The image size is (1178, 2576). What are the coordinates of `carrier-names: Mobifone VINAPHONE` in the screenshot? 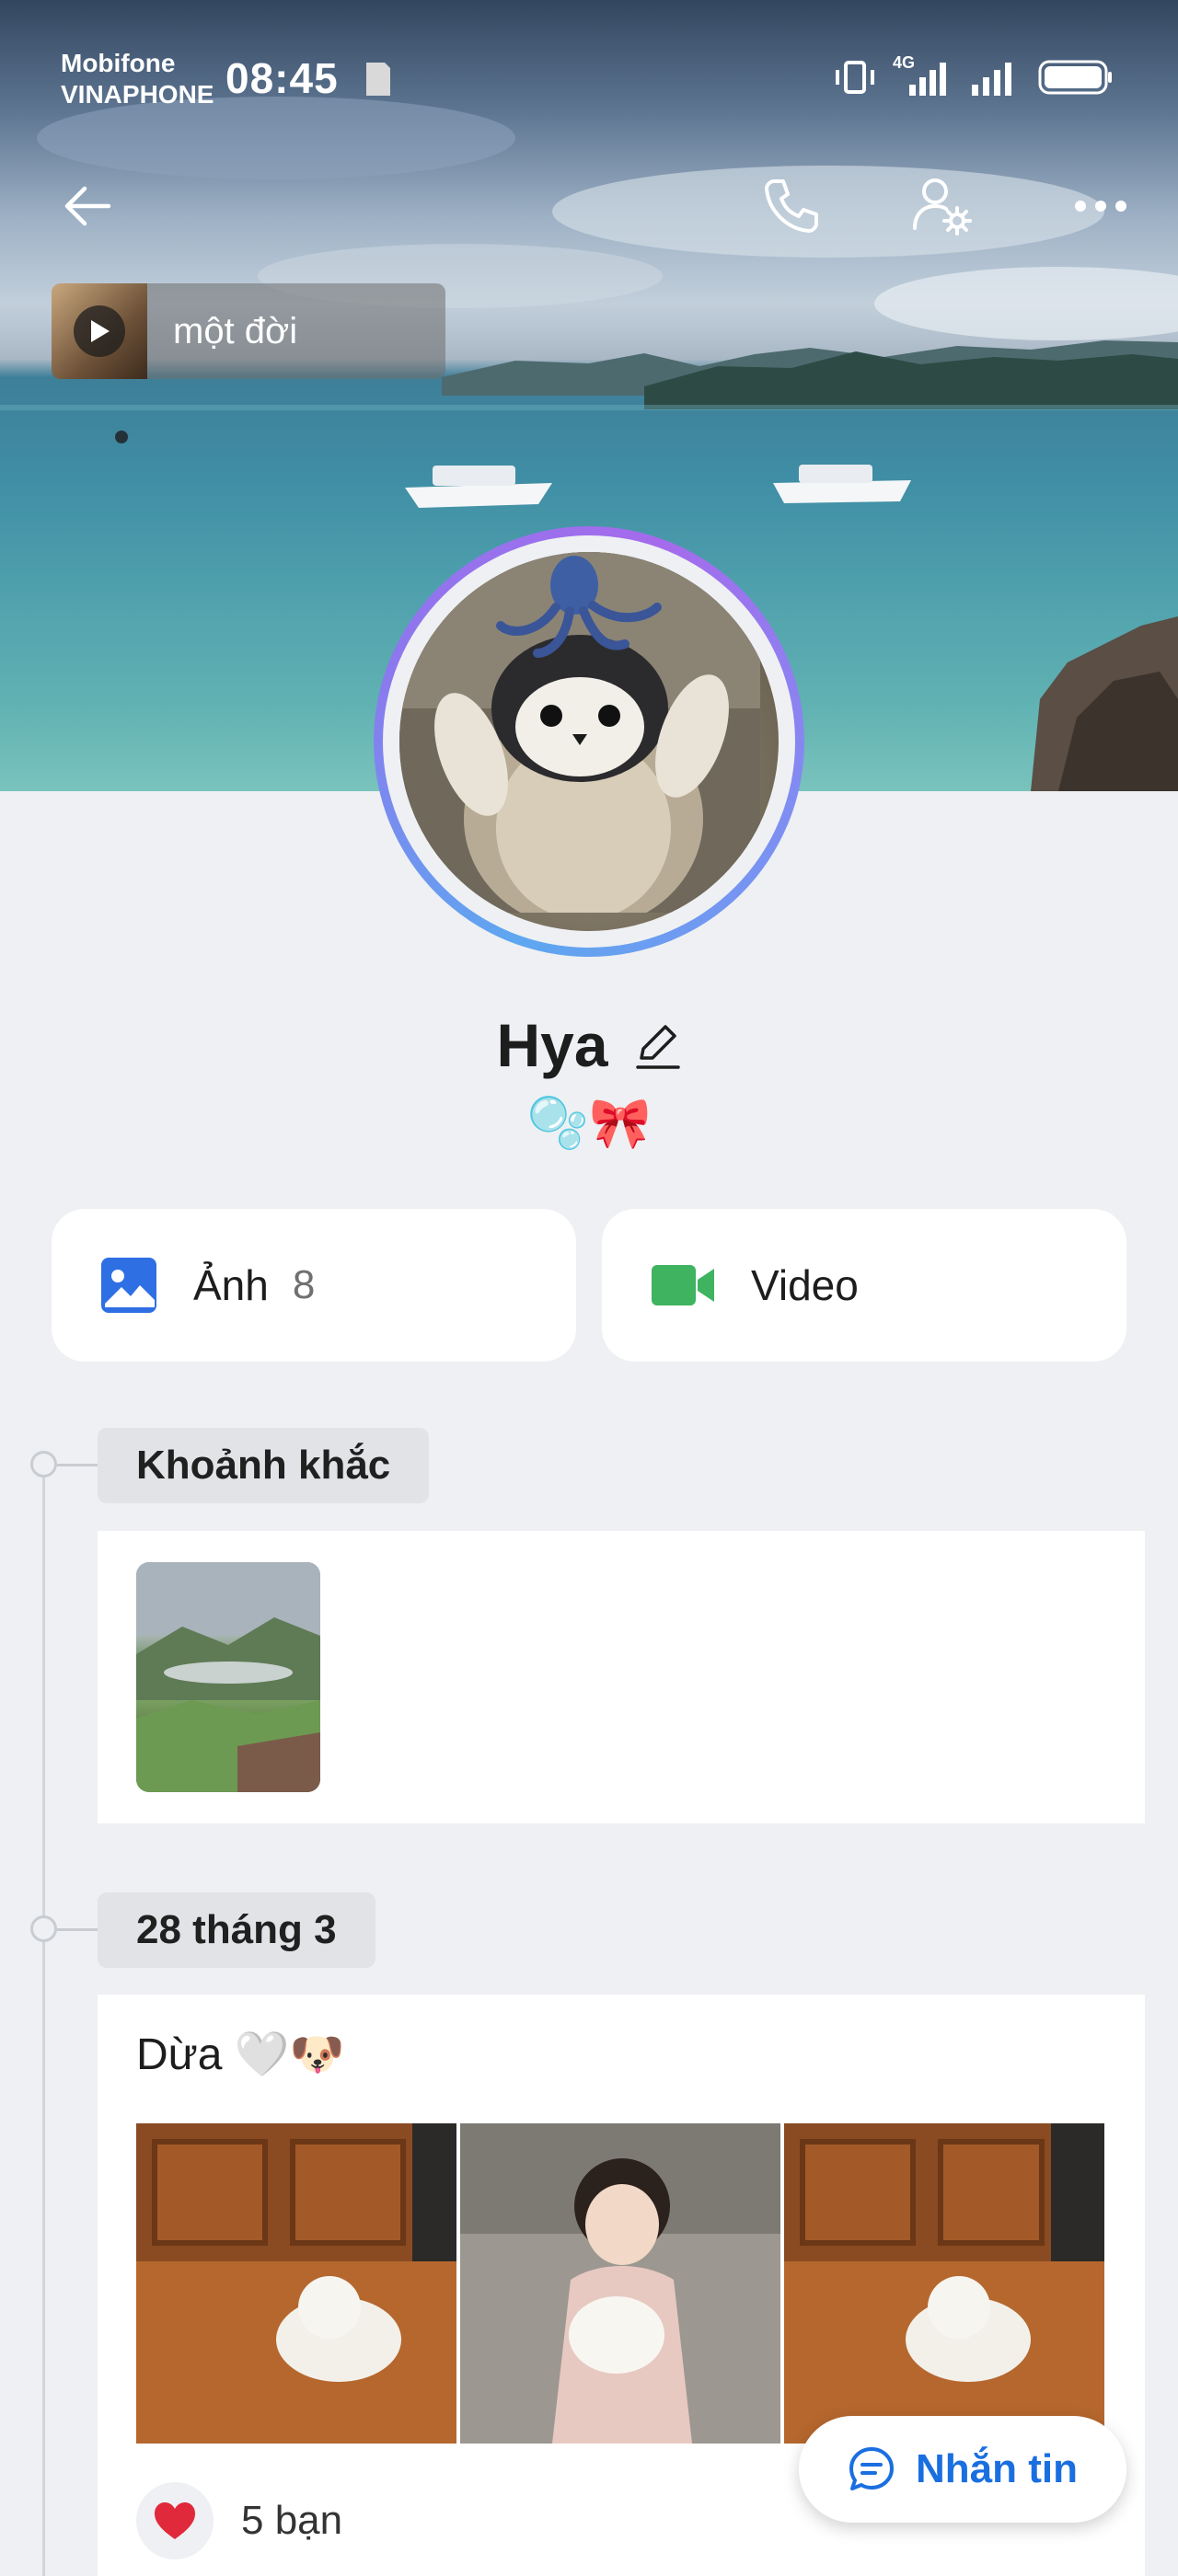 It's located at (137, 79).